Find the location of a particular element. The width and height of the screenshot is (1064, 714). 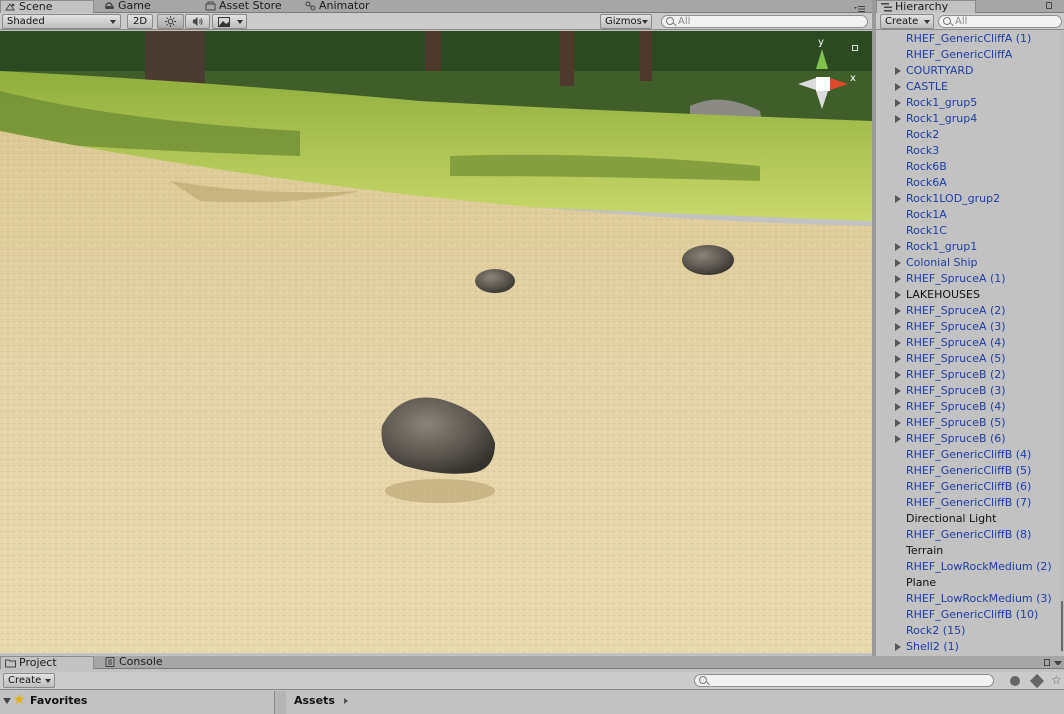

shading-mode-dropdown: Shaded is located at coordinates (61, 21).